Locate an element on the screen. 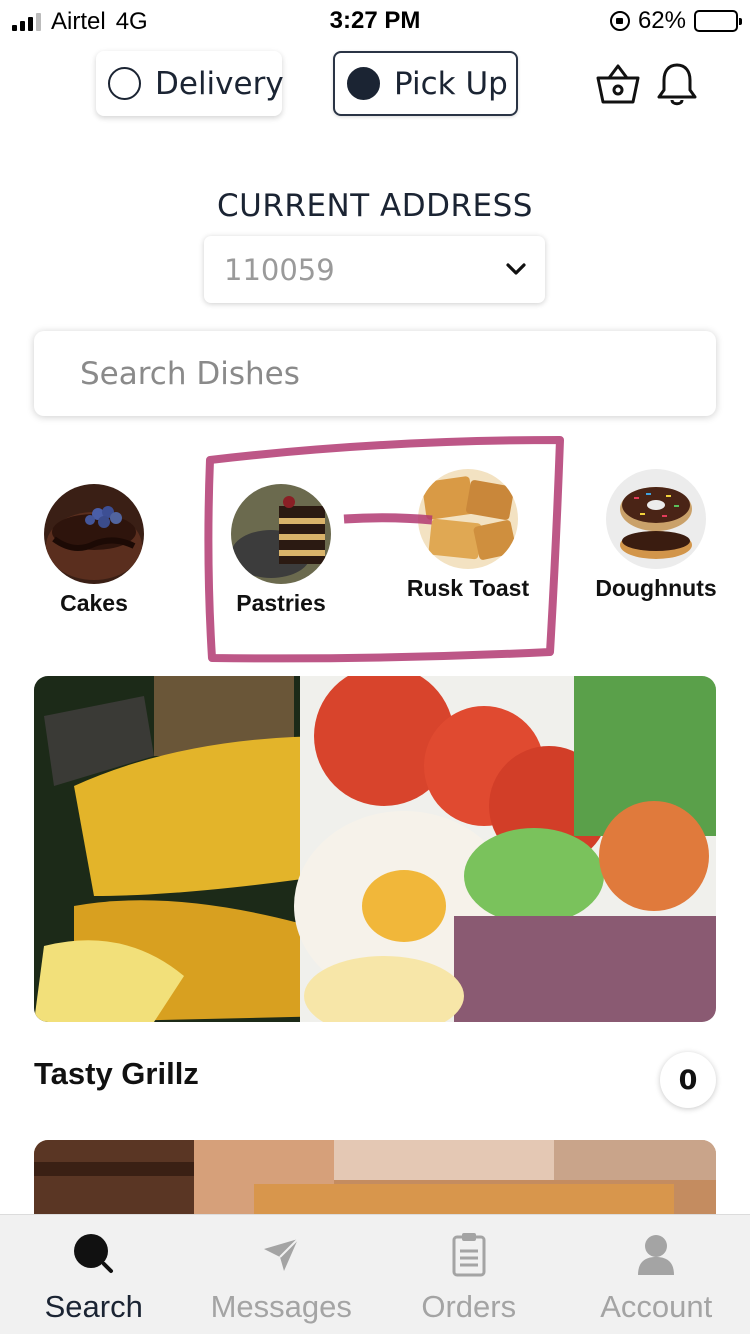 This screenshot has height=1334, width=750. address-dropdown: 110059 is located at coordinates (374, 269).